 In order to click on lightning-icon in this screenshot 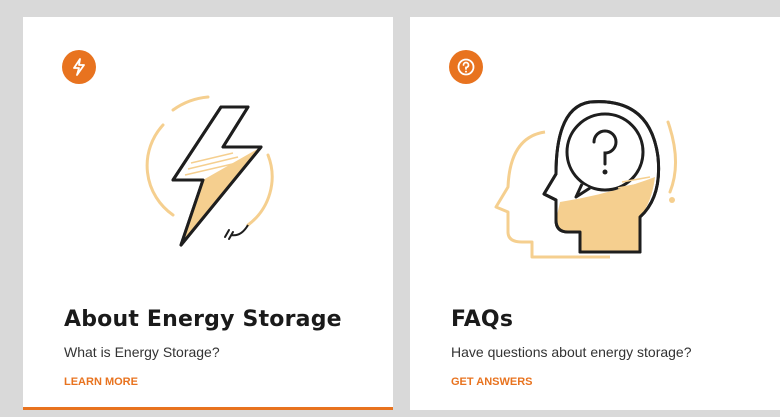, I will do `click(79, 67)`.